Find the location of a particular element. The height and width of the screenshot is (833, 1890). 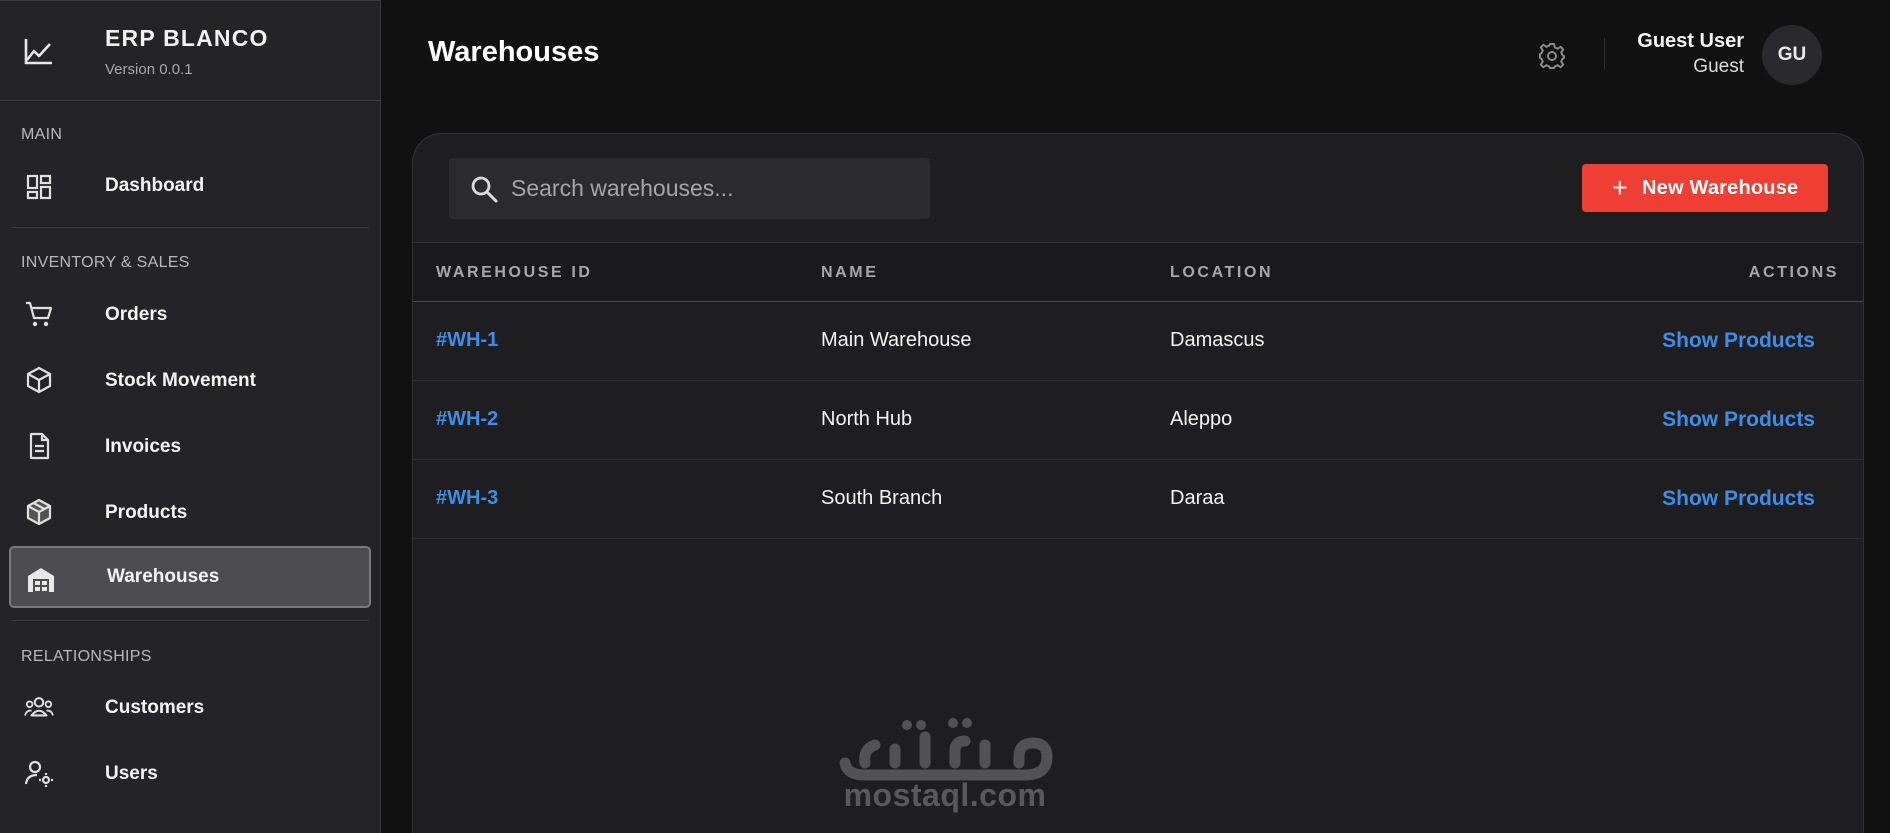

search-icon is located at coordinates (484, 189).